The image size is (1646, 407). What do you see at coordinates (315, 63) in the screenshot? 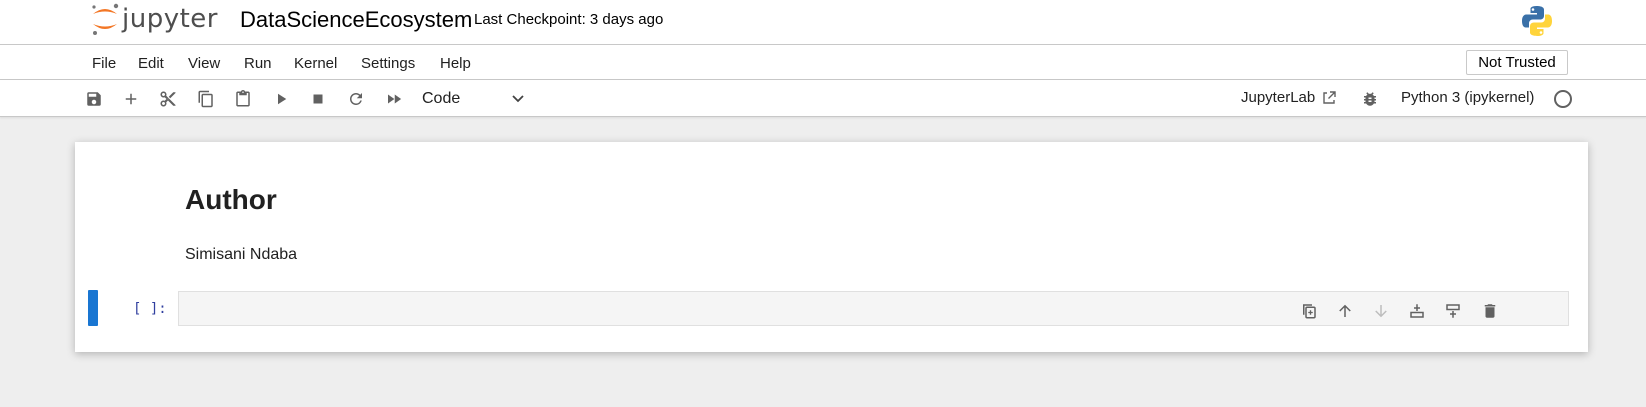
I see `menu-kernel: Kernel` at bounding box center [315, 63].